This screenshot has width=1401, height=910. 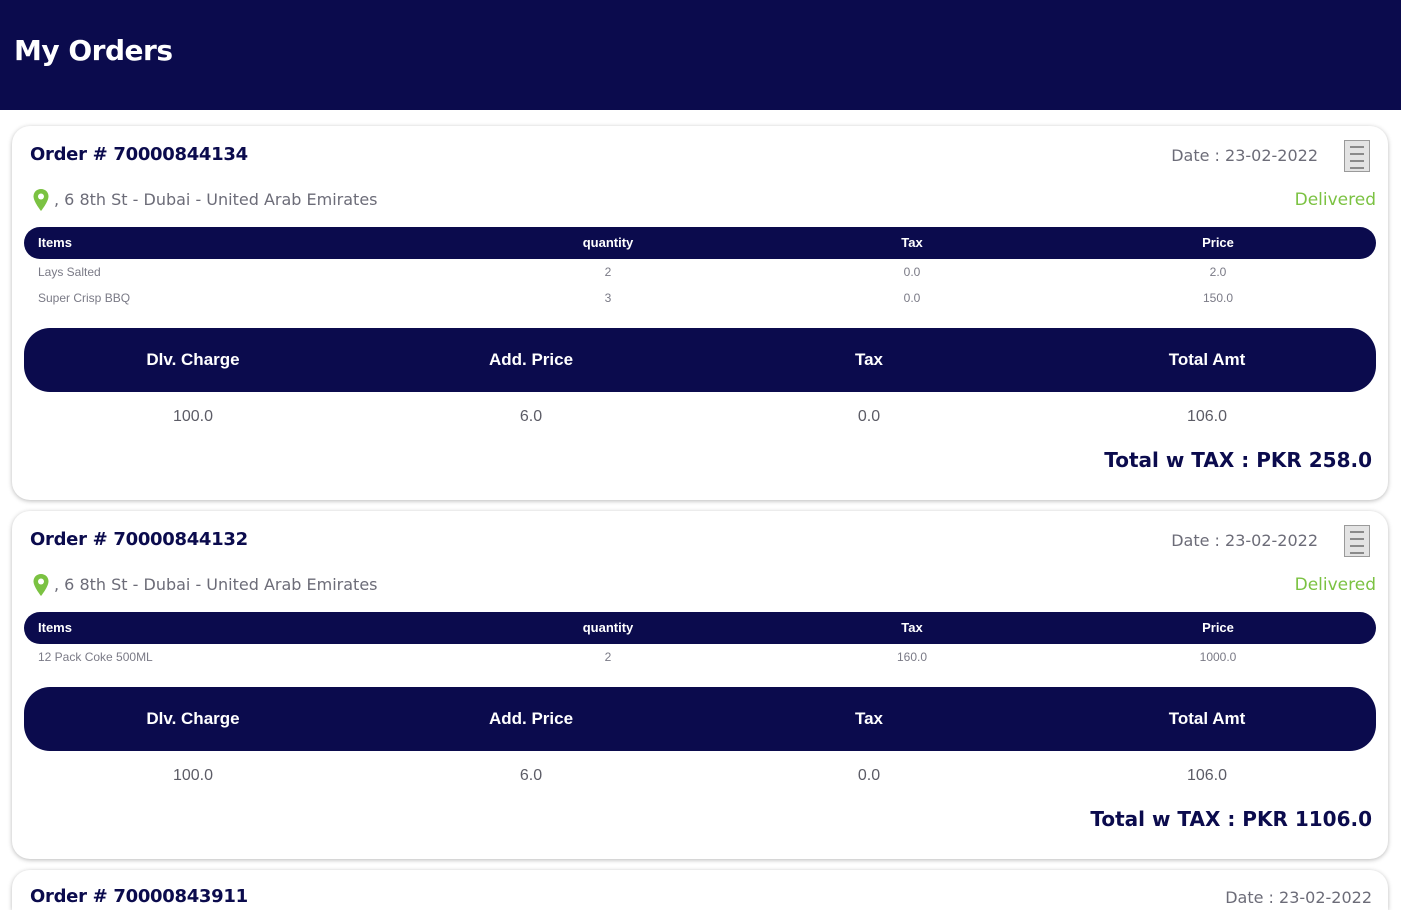 What do you see at coordinates (700, 55) in the screenshot?
I see `app-header: My Orders` at bounding box center [700, 55].